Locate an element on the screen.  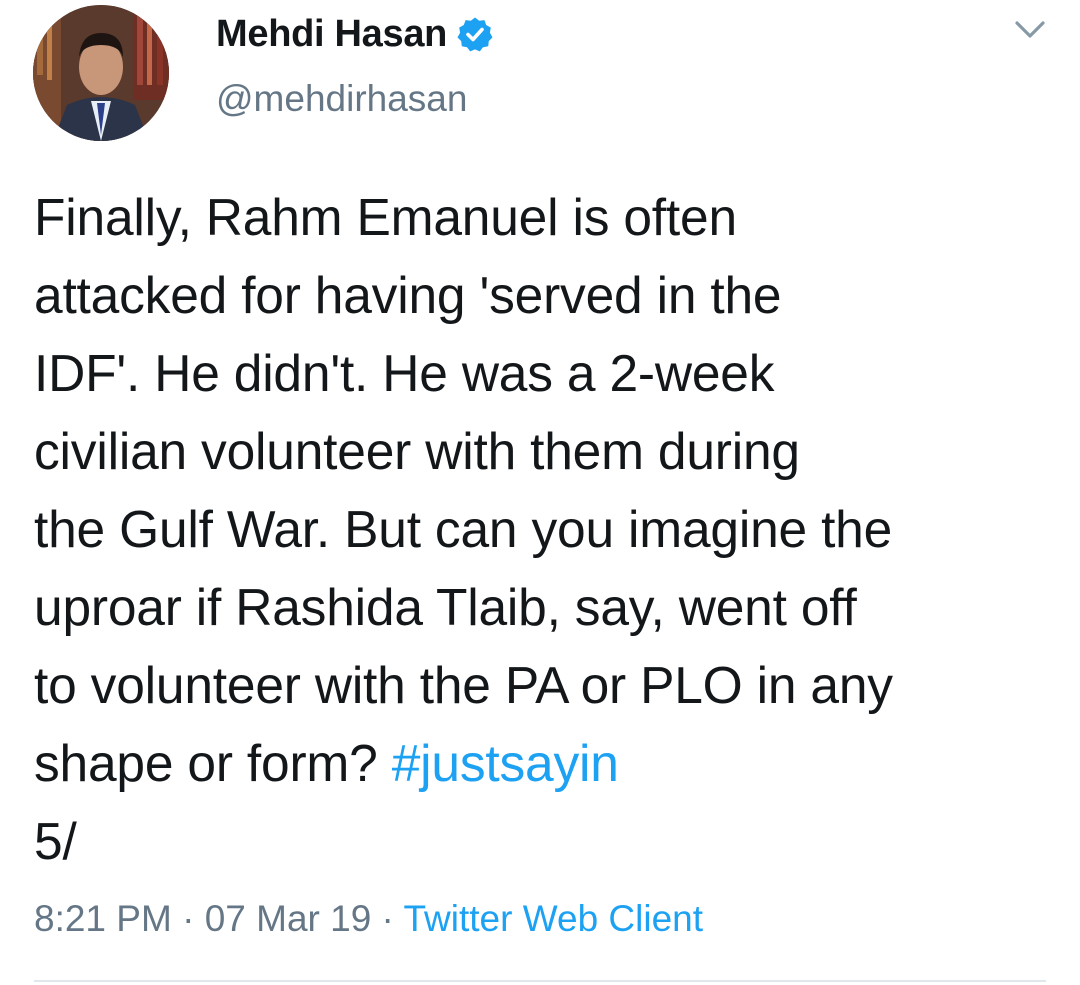
tweet-line: the Gulf War. But can you imagine the is located at coordinates (463, 529).